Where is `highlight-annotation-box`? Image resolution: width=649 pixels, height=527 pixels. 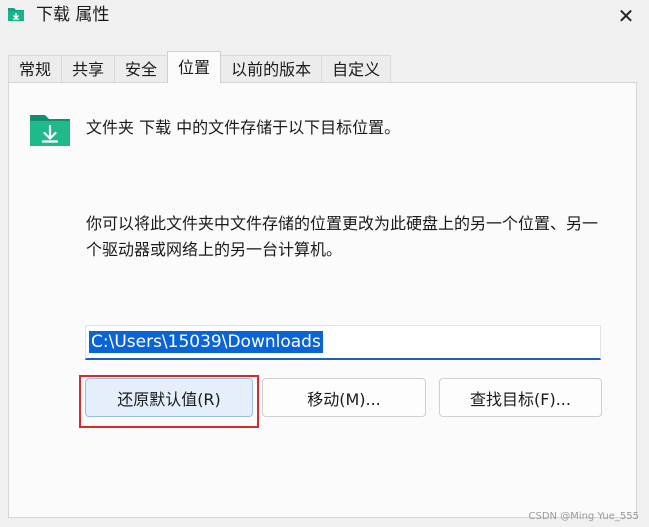
highlight-annotation-box is located at coordinates (169, 401).